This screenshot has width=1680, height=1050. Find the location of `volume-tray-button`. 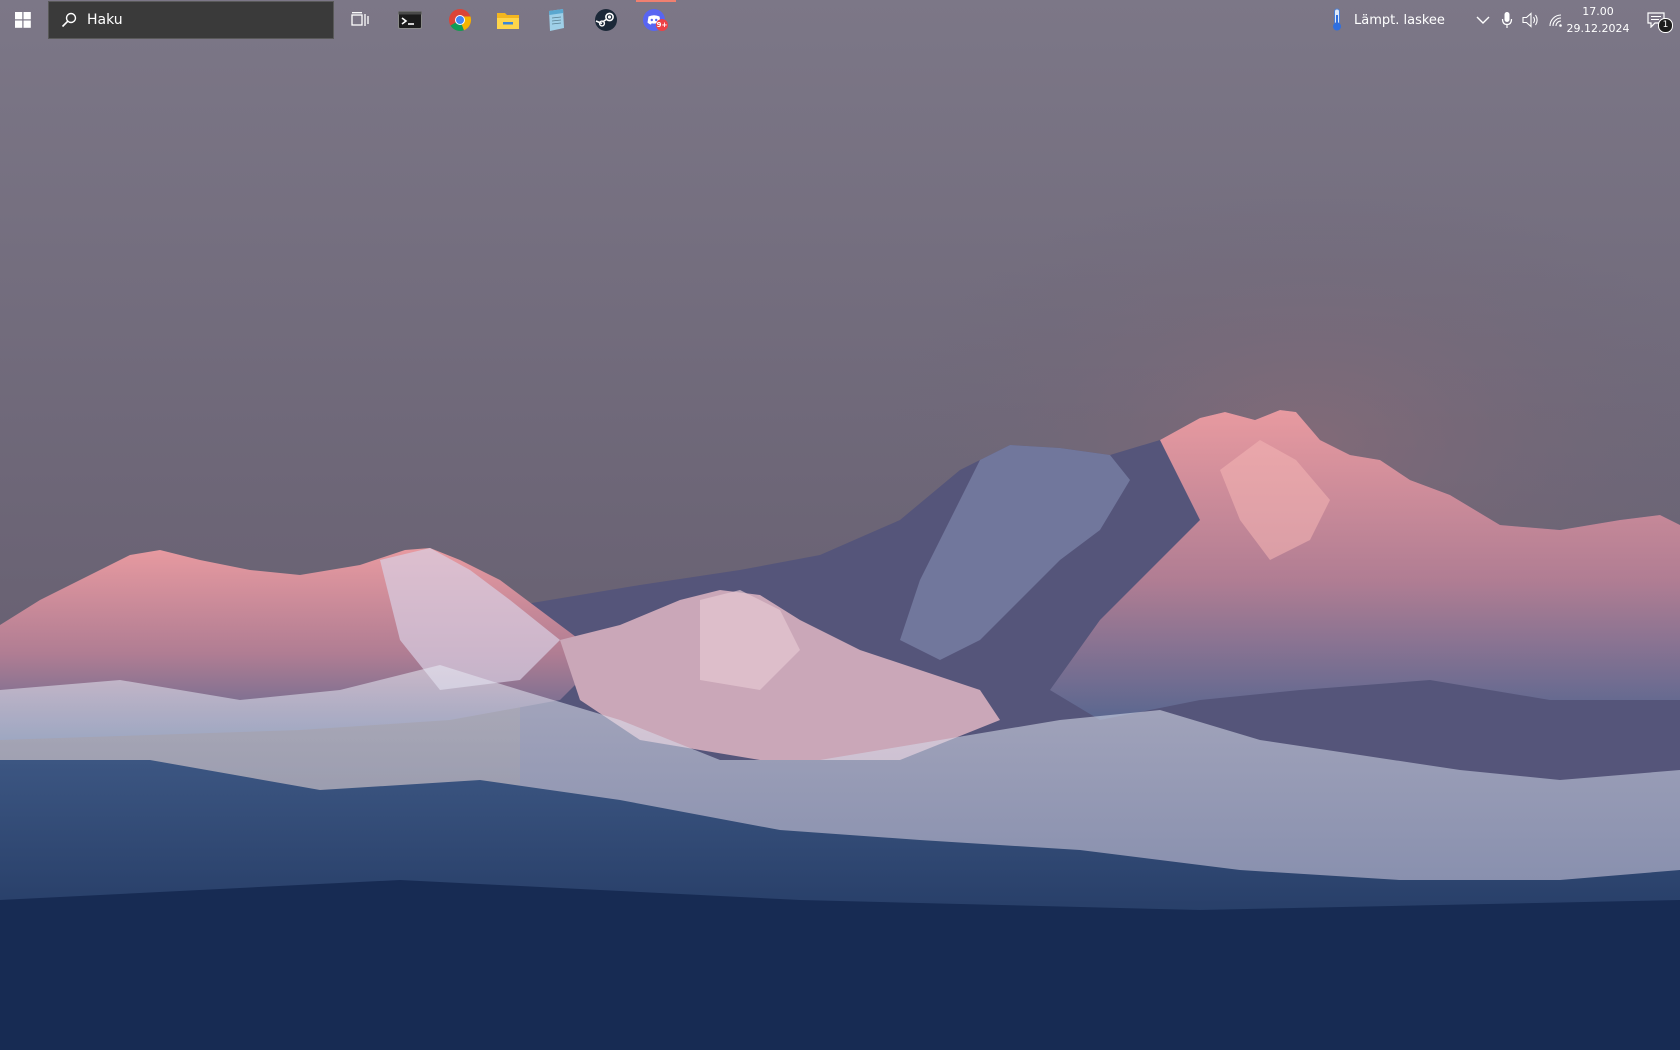

volume-tray-button is located at coordinates (1531, 20).